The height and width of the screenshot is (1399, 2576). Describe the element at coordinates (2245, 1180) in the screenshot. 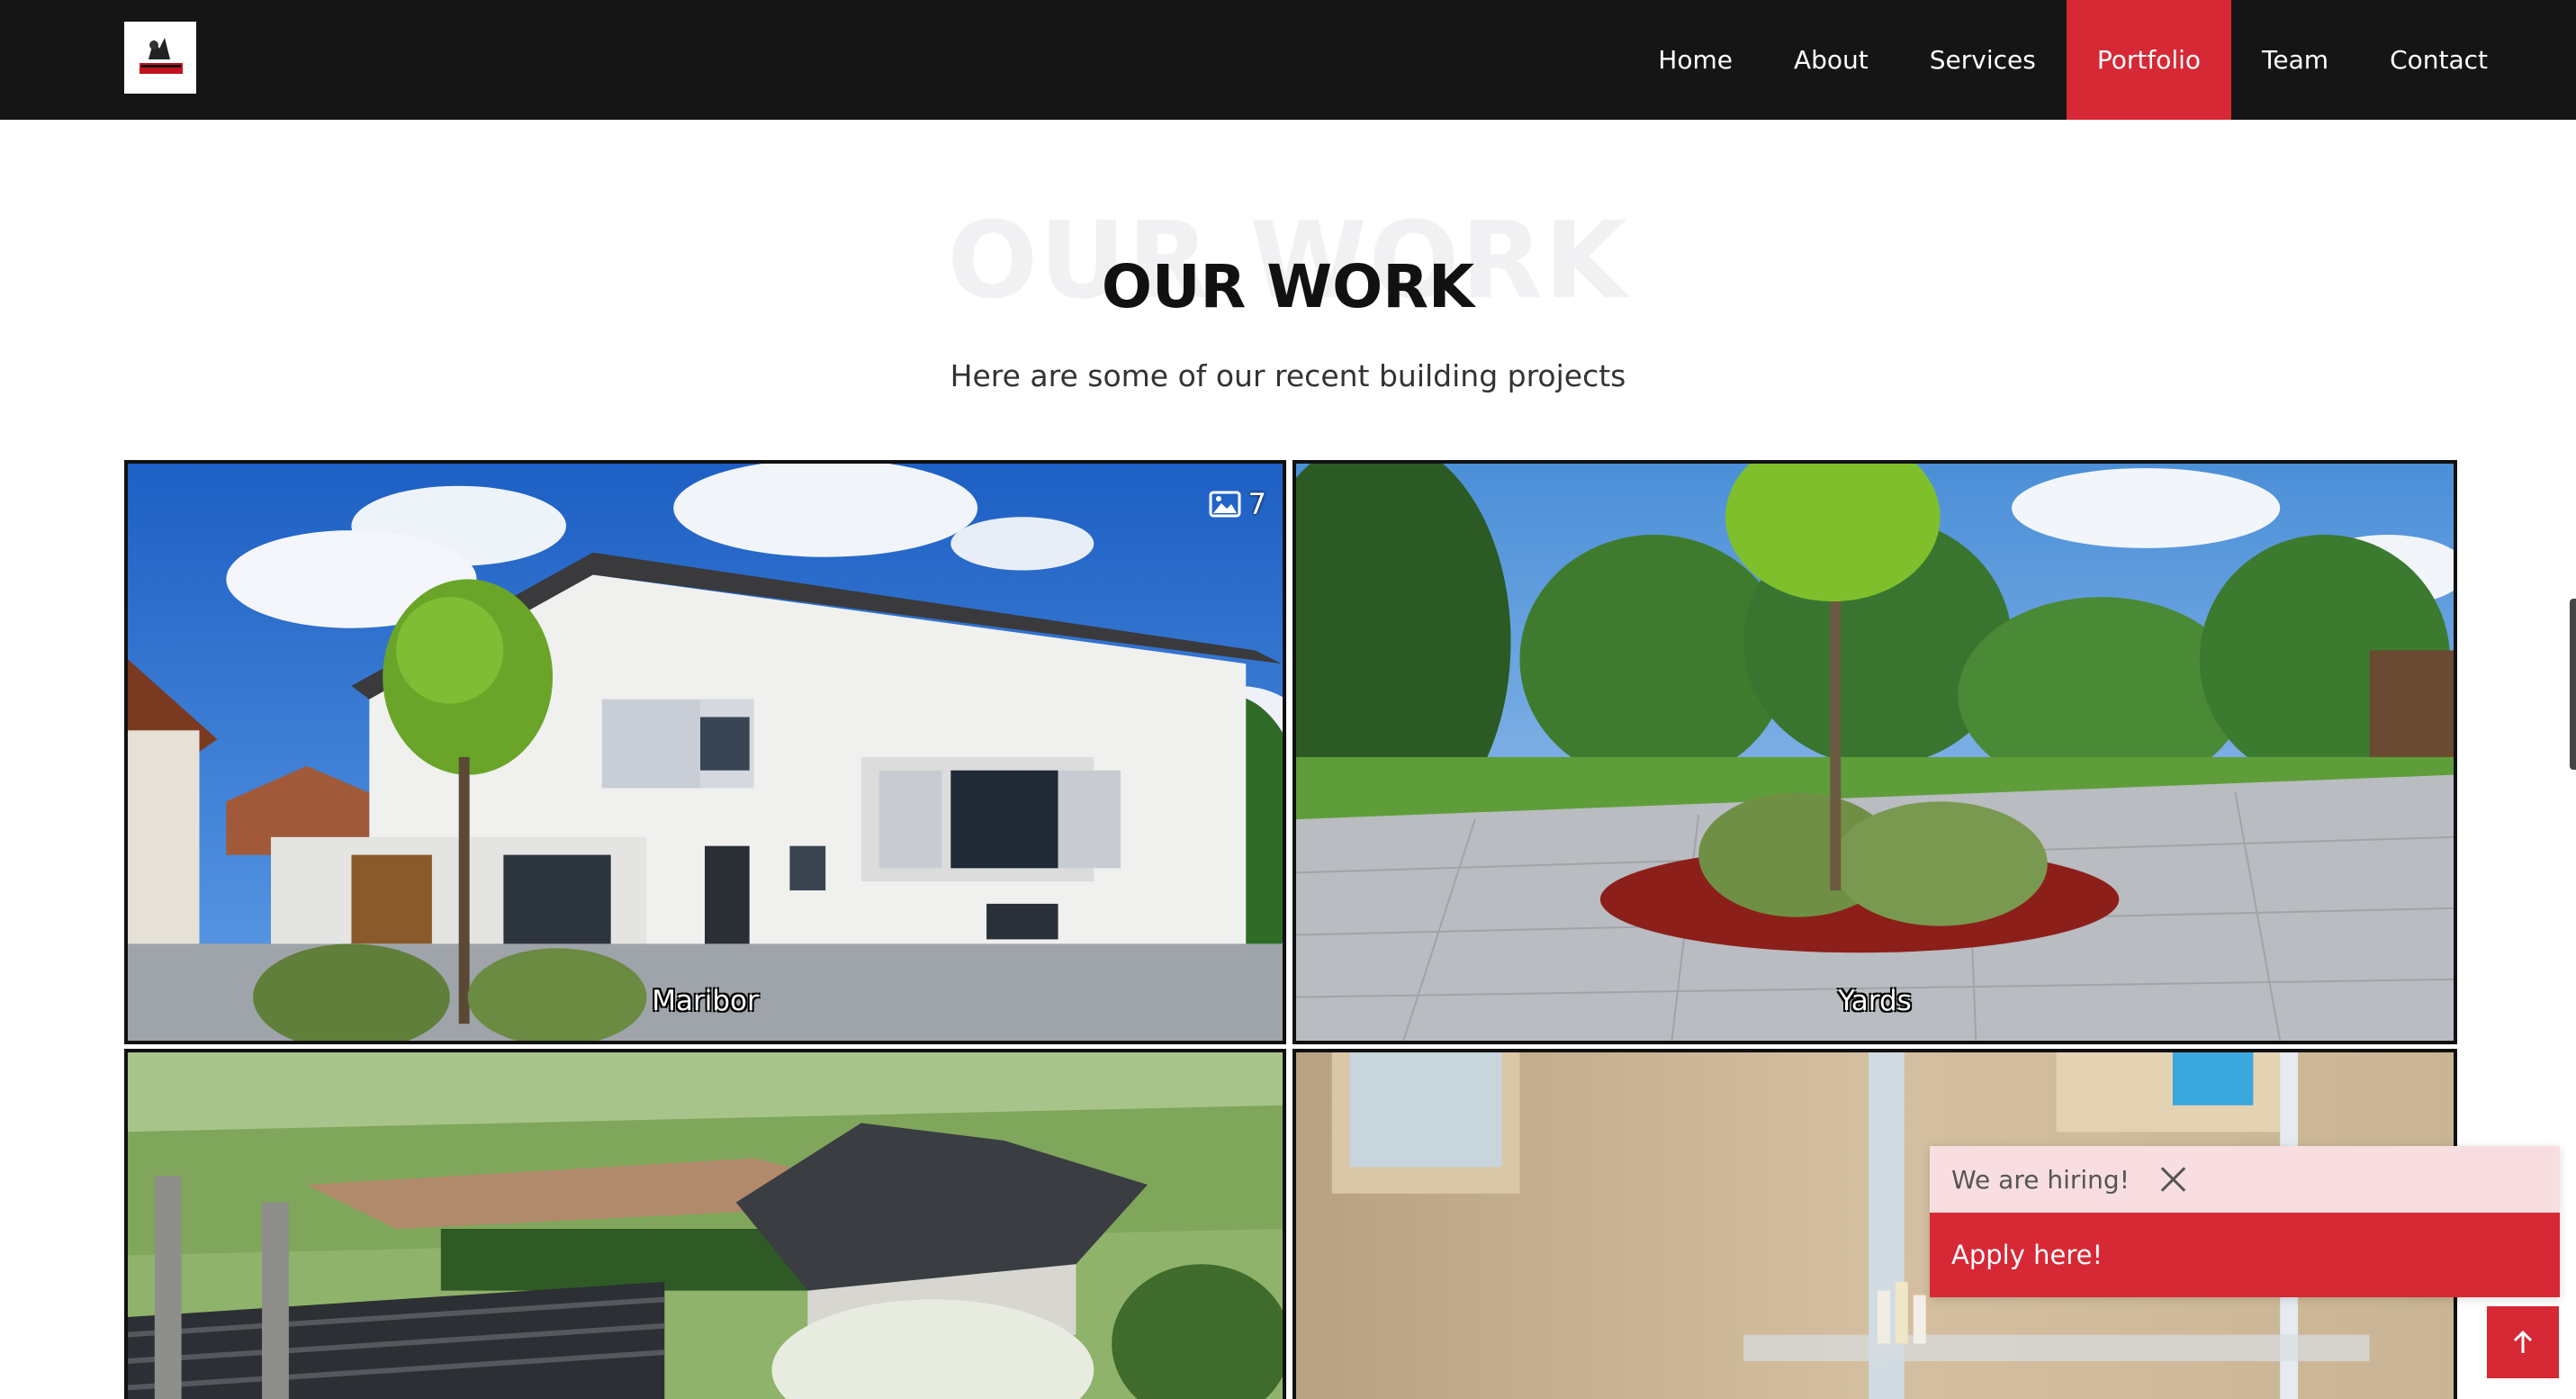

I see `hiring-header: We are hiring!` at that location.